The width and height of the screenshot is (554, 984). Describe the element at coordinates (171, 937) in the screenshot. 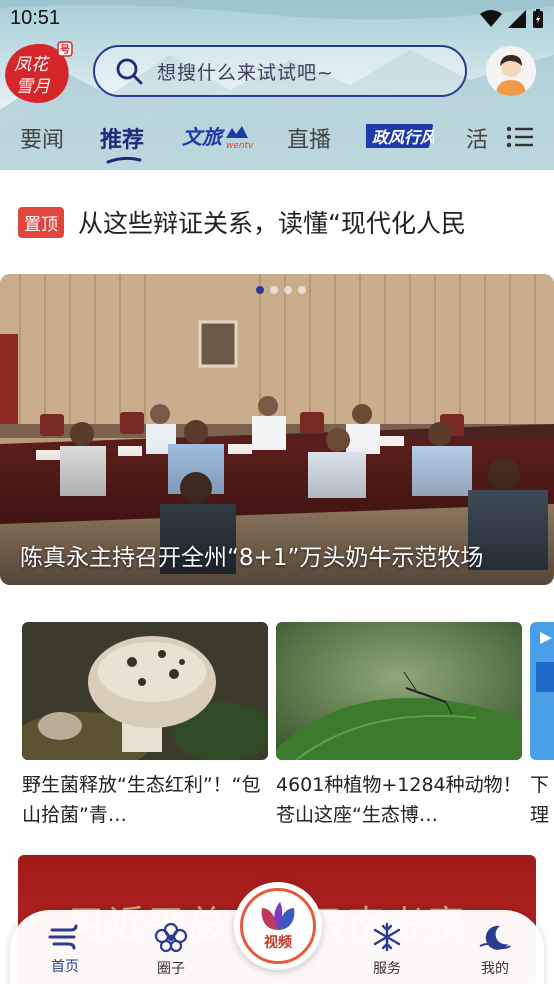

I see `flower-icon` at that location.